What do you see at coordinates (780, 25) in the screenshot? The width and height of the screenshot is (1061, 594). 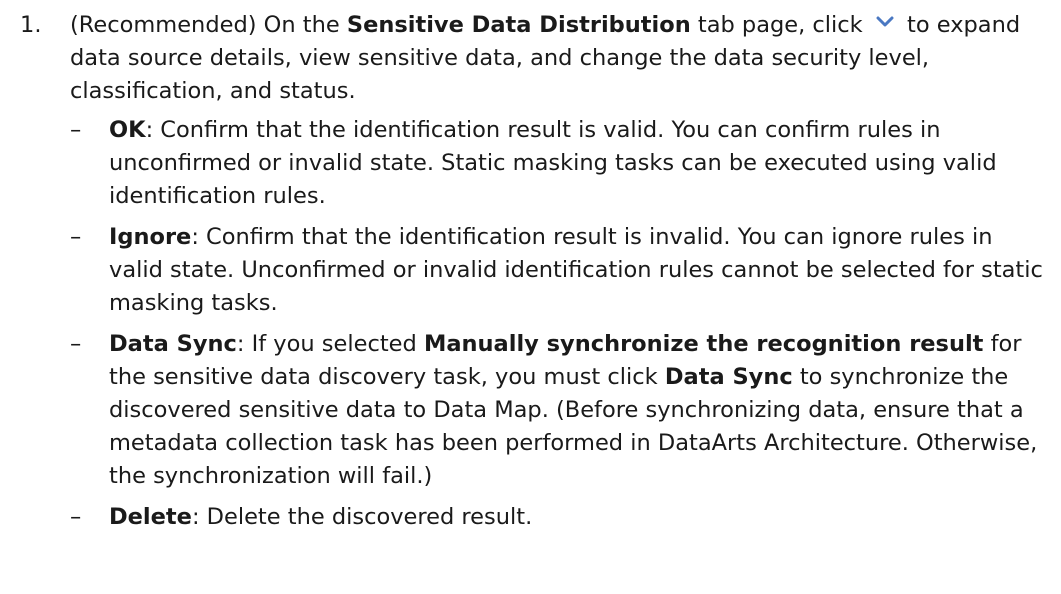 I see `step-text-part: tab page, click` at bounding box center [780, 25].